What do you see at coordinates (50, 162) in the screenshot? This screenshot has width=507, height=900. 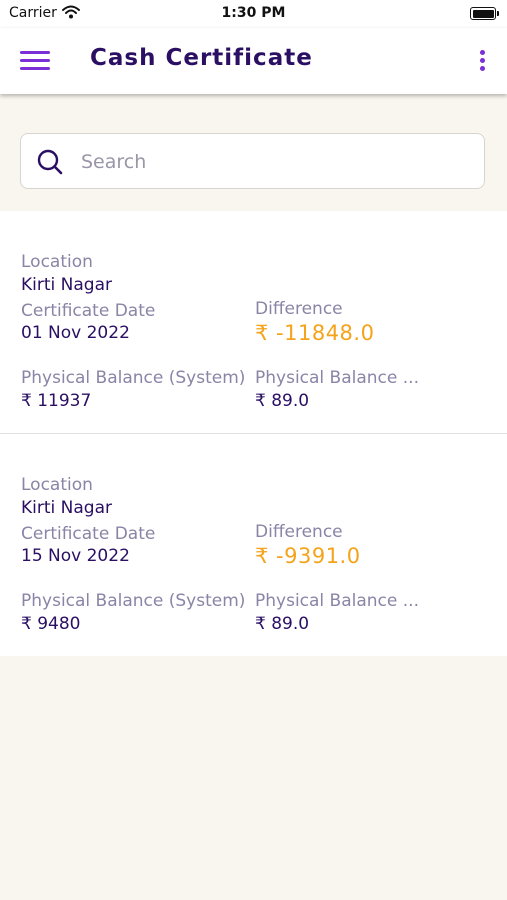 I see `search-icon` at bounding box center [50, 162].